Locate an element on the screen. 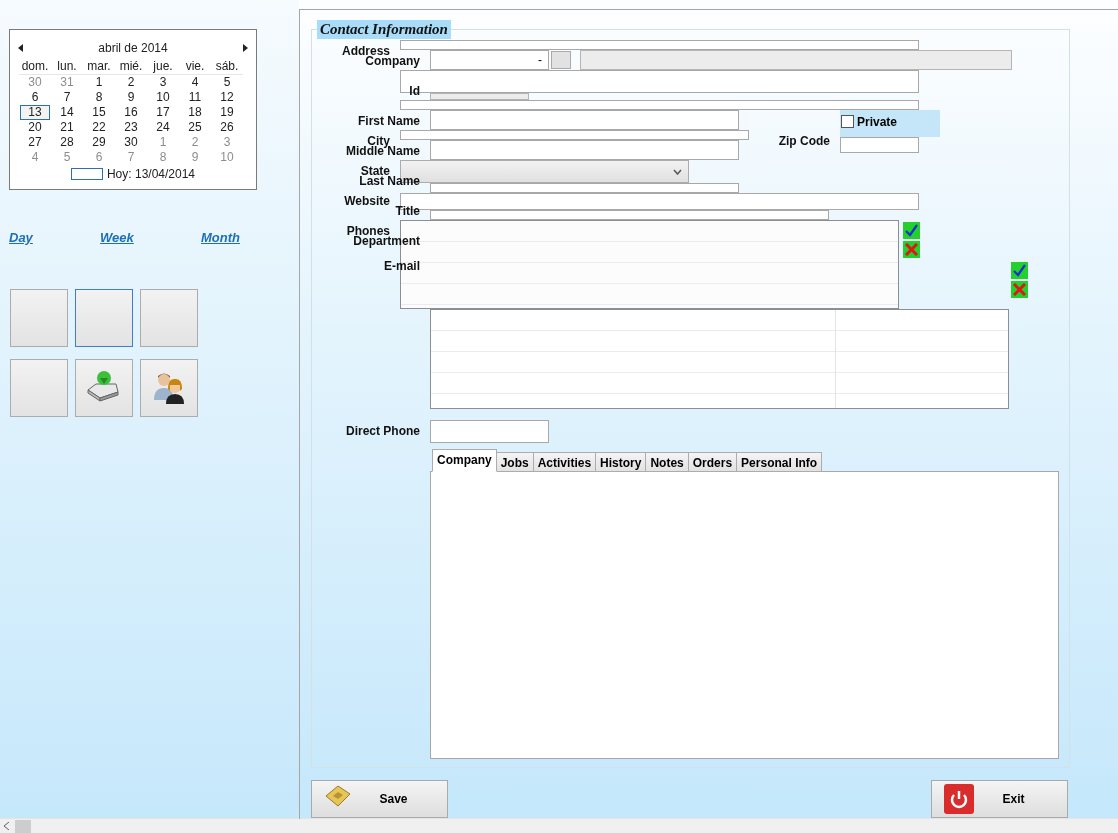 This screenshot has height=833, width=1118. calendar-day: 29 is located at coordinates (99, 142).